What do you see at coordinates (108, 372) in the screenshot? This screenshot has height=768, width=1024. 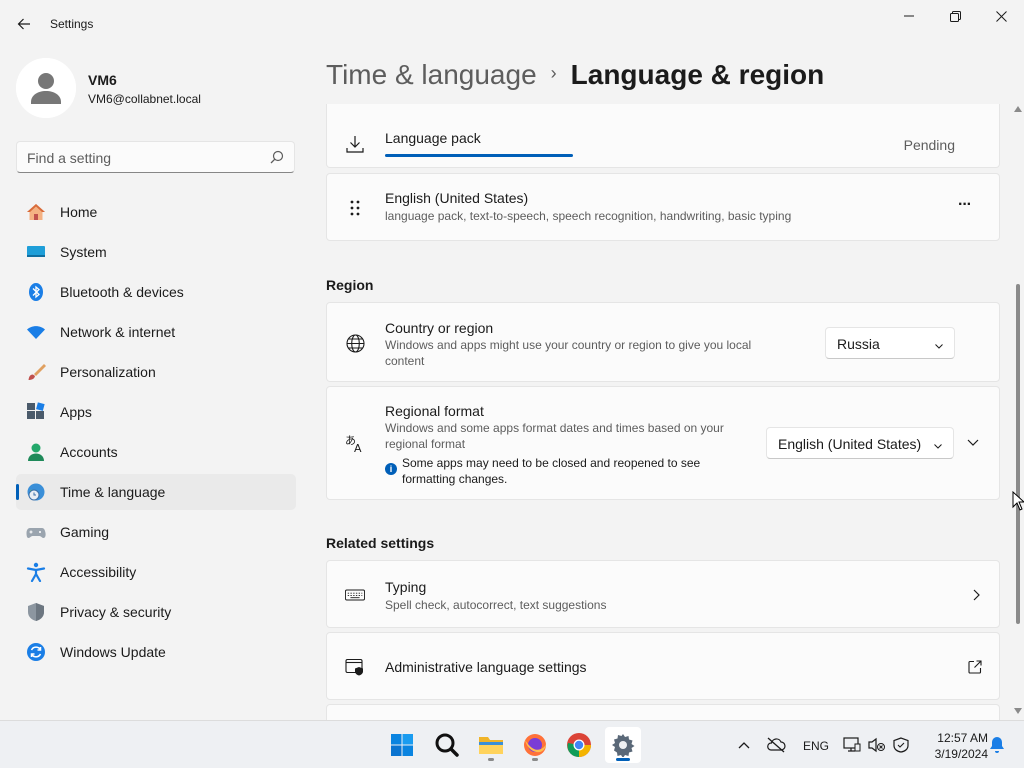 I see `nav-label: Personalization` at bounding box center [108, 372].